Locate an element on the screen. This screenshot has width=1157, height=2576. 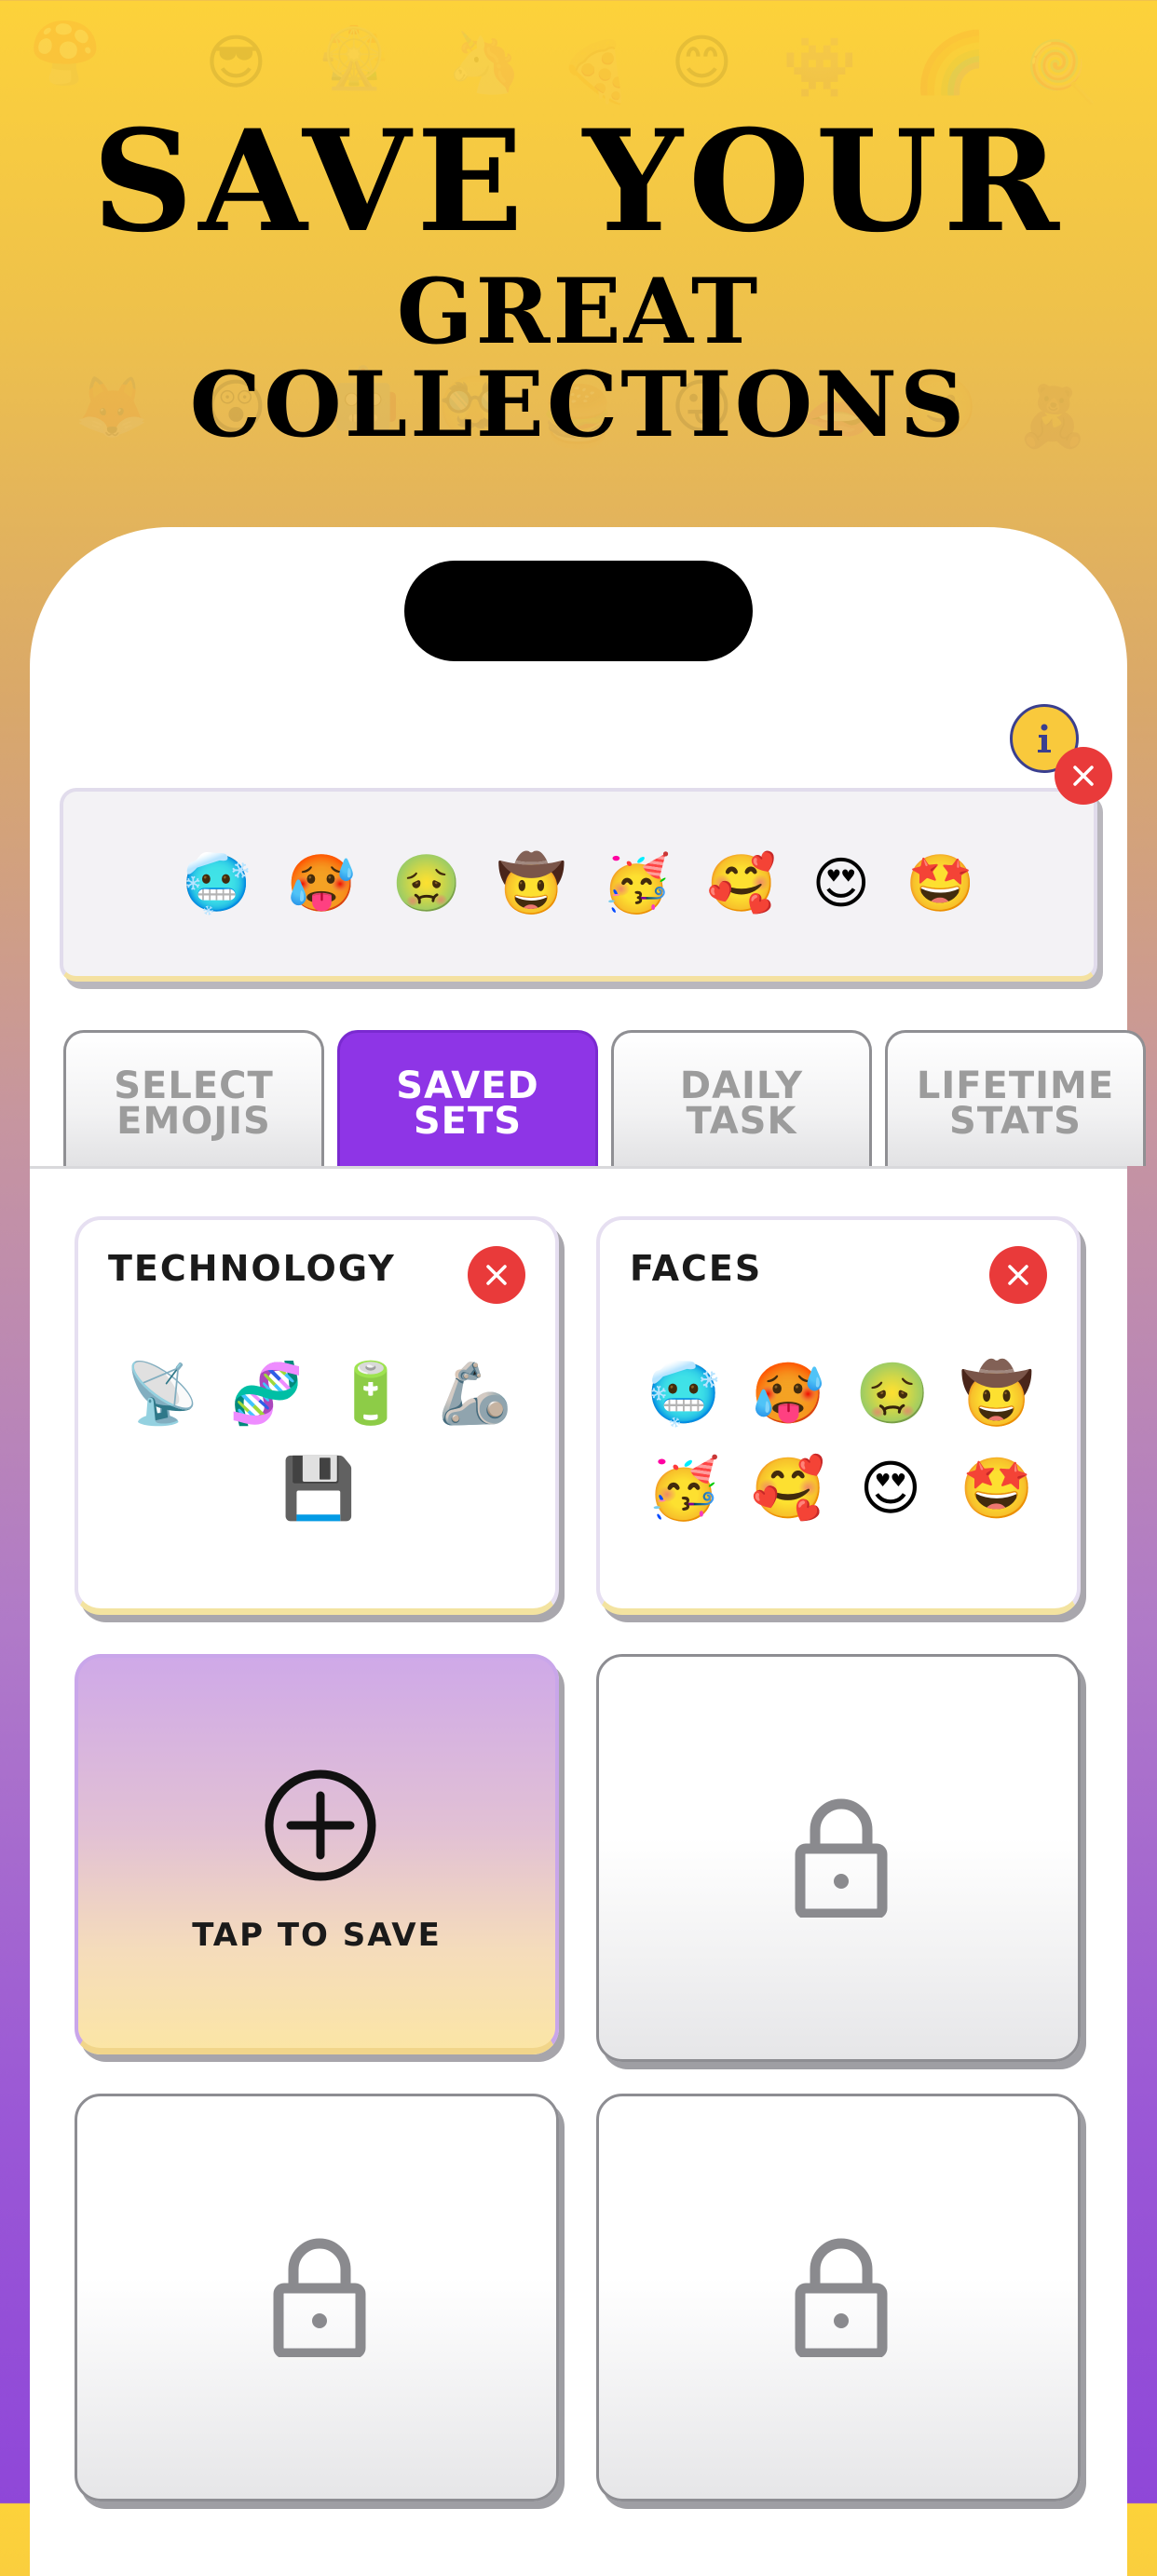
saved-set-title: FACES is located at coordinates (696, 1268).